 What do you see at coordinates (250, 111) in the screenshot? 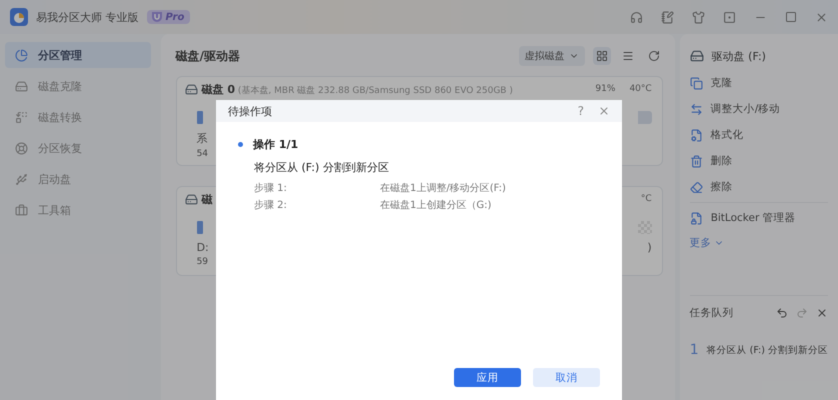
I see `dialog-title: 待操作项` at bounding box center [250, 111].